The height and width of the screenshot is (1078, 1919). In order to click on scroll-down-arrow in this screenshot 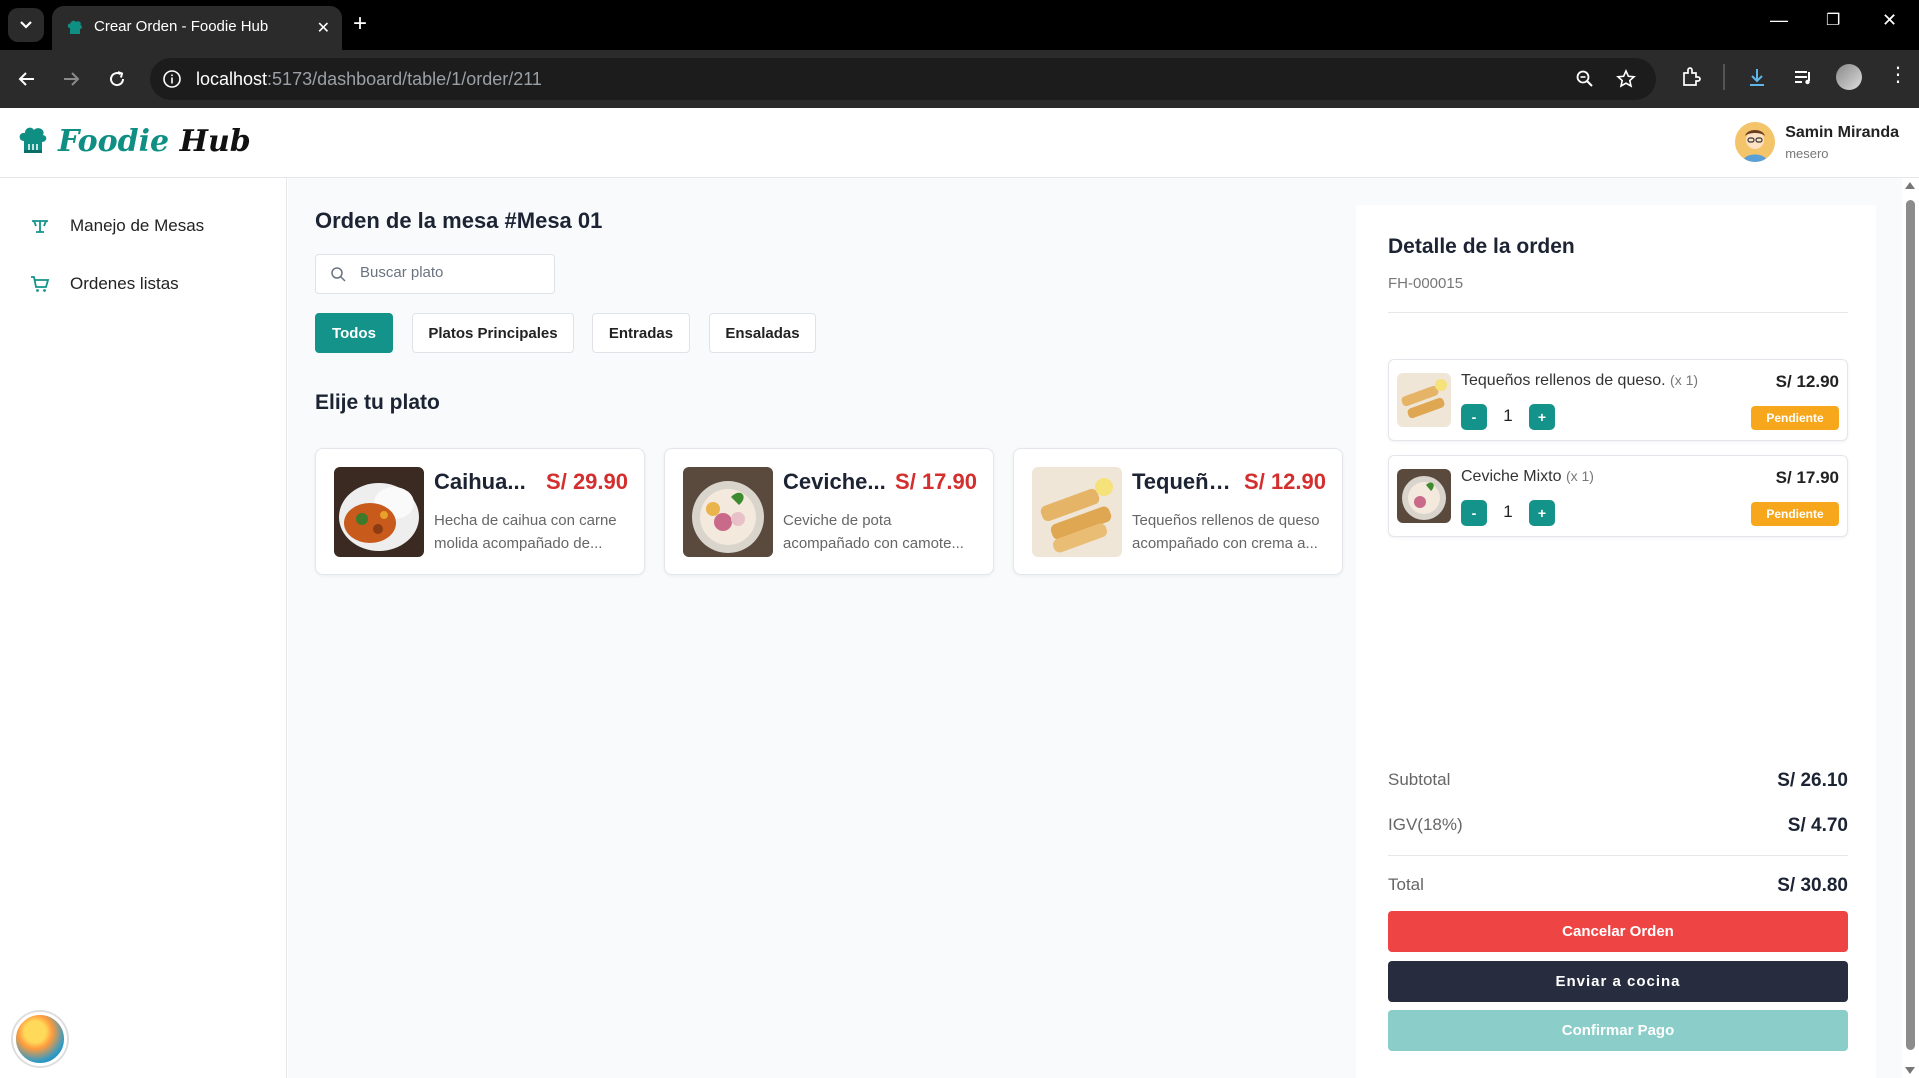, I will do `click(1910, 1070)`.